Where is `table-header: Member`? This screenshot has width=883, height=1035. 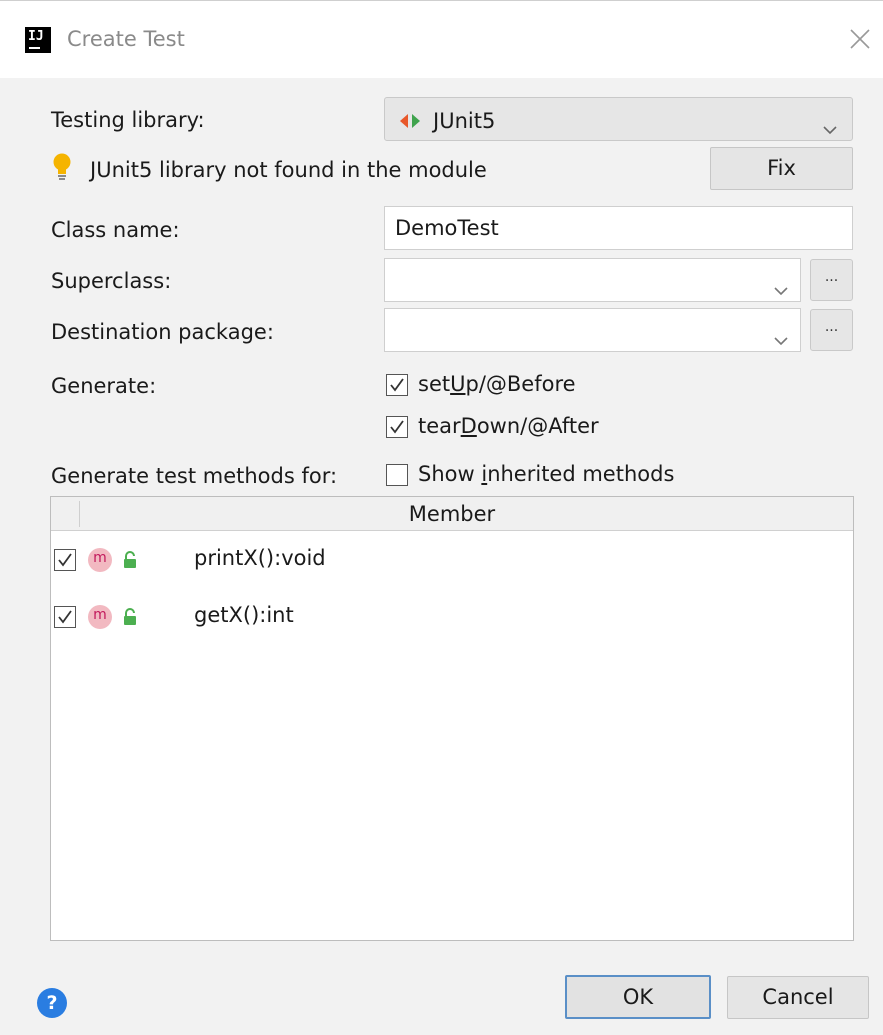 table-header: Member is located at coordinates (452, 514).